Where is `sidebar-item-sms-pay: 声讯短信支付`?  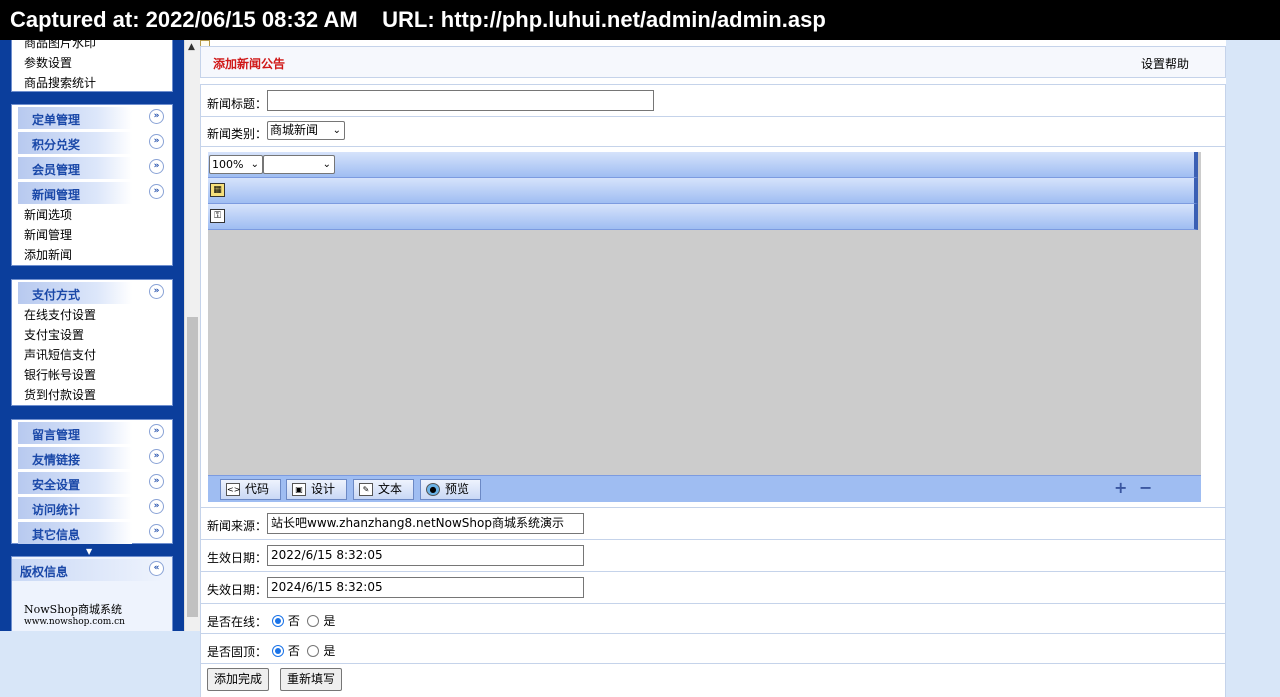 sidebar-item-sms-pay: 声讯短信支付 is located at coordinates (92, 355).